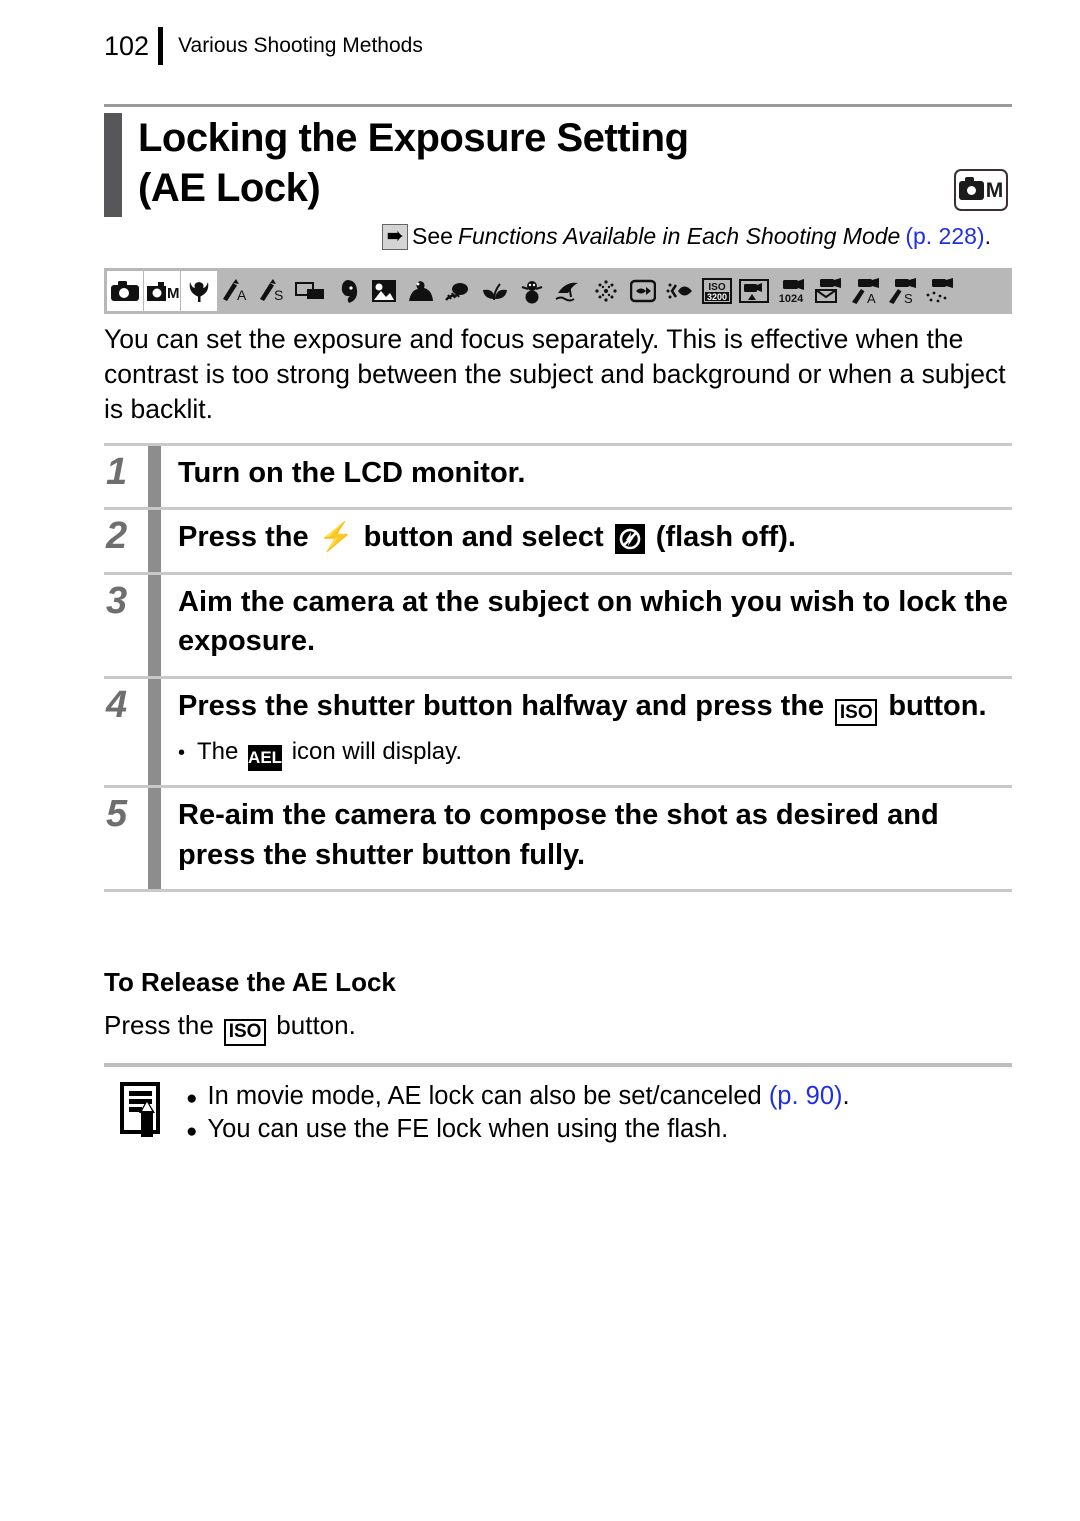  I want to click on camera-manual-m-icon: M, so click(162, 291).